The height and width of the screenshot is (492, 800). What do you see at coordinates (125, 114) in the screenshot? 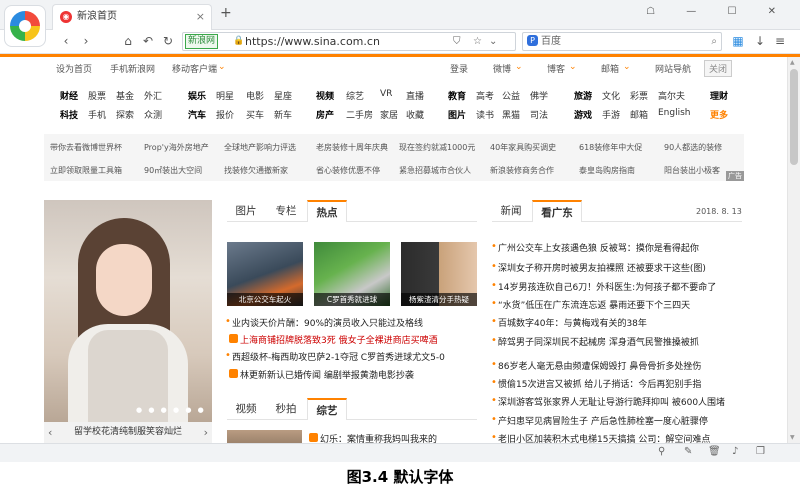
I see `category-link: 探索` at bounding box center [125, 114].